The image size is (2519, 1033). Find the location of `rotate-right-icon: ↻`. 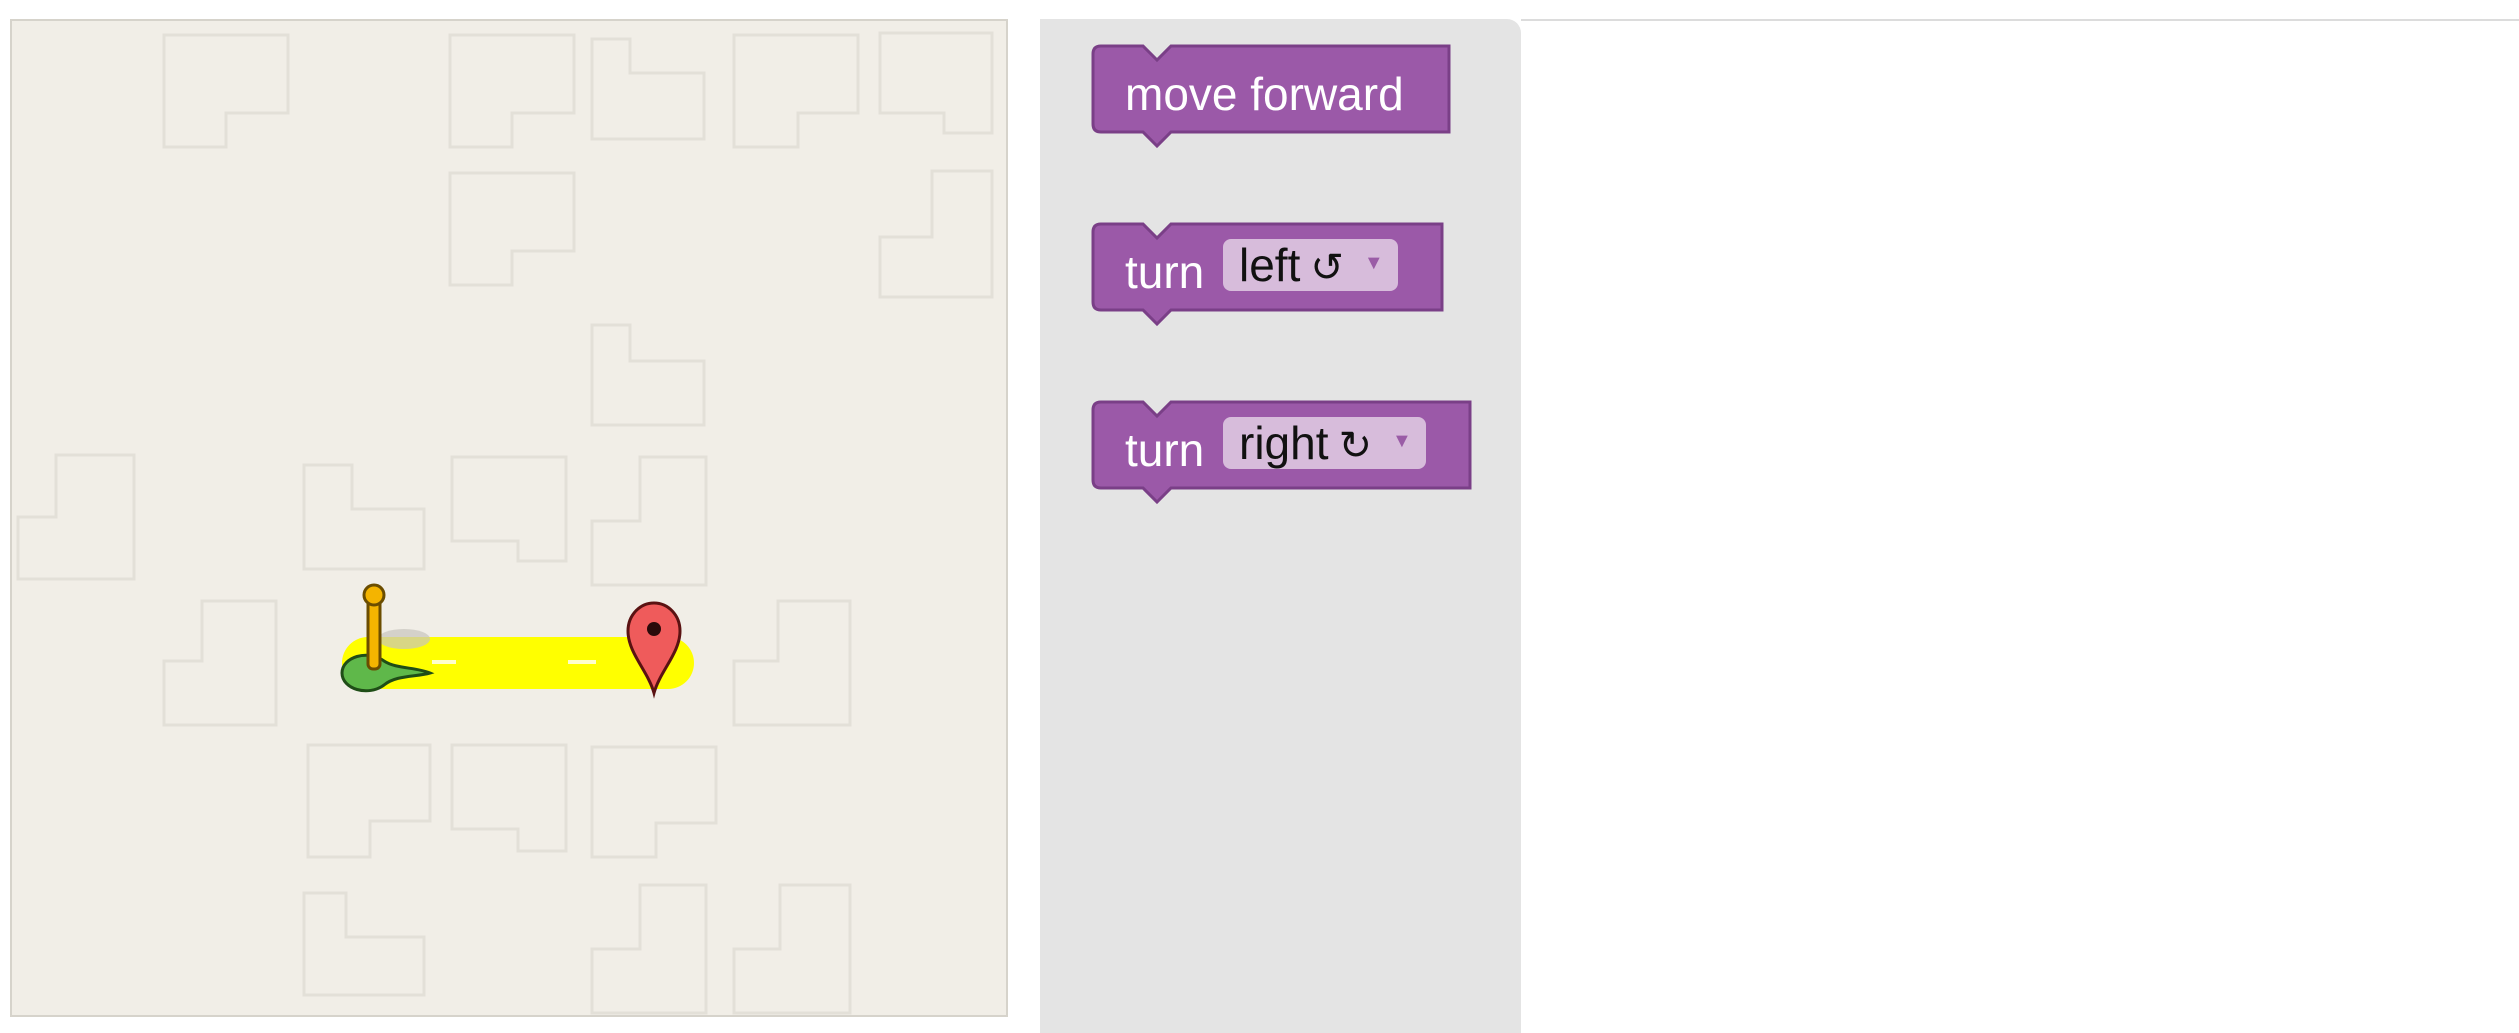

rotate-right-icon: ↻ is located at coordinates (1355, 446).